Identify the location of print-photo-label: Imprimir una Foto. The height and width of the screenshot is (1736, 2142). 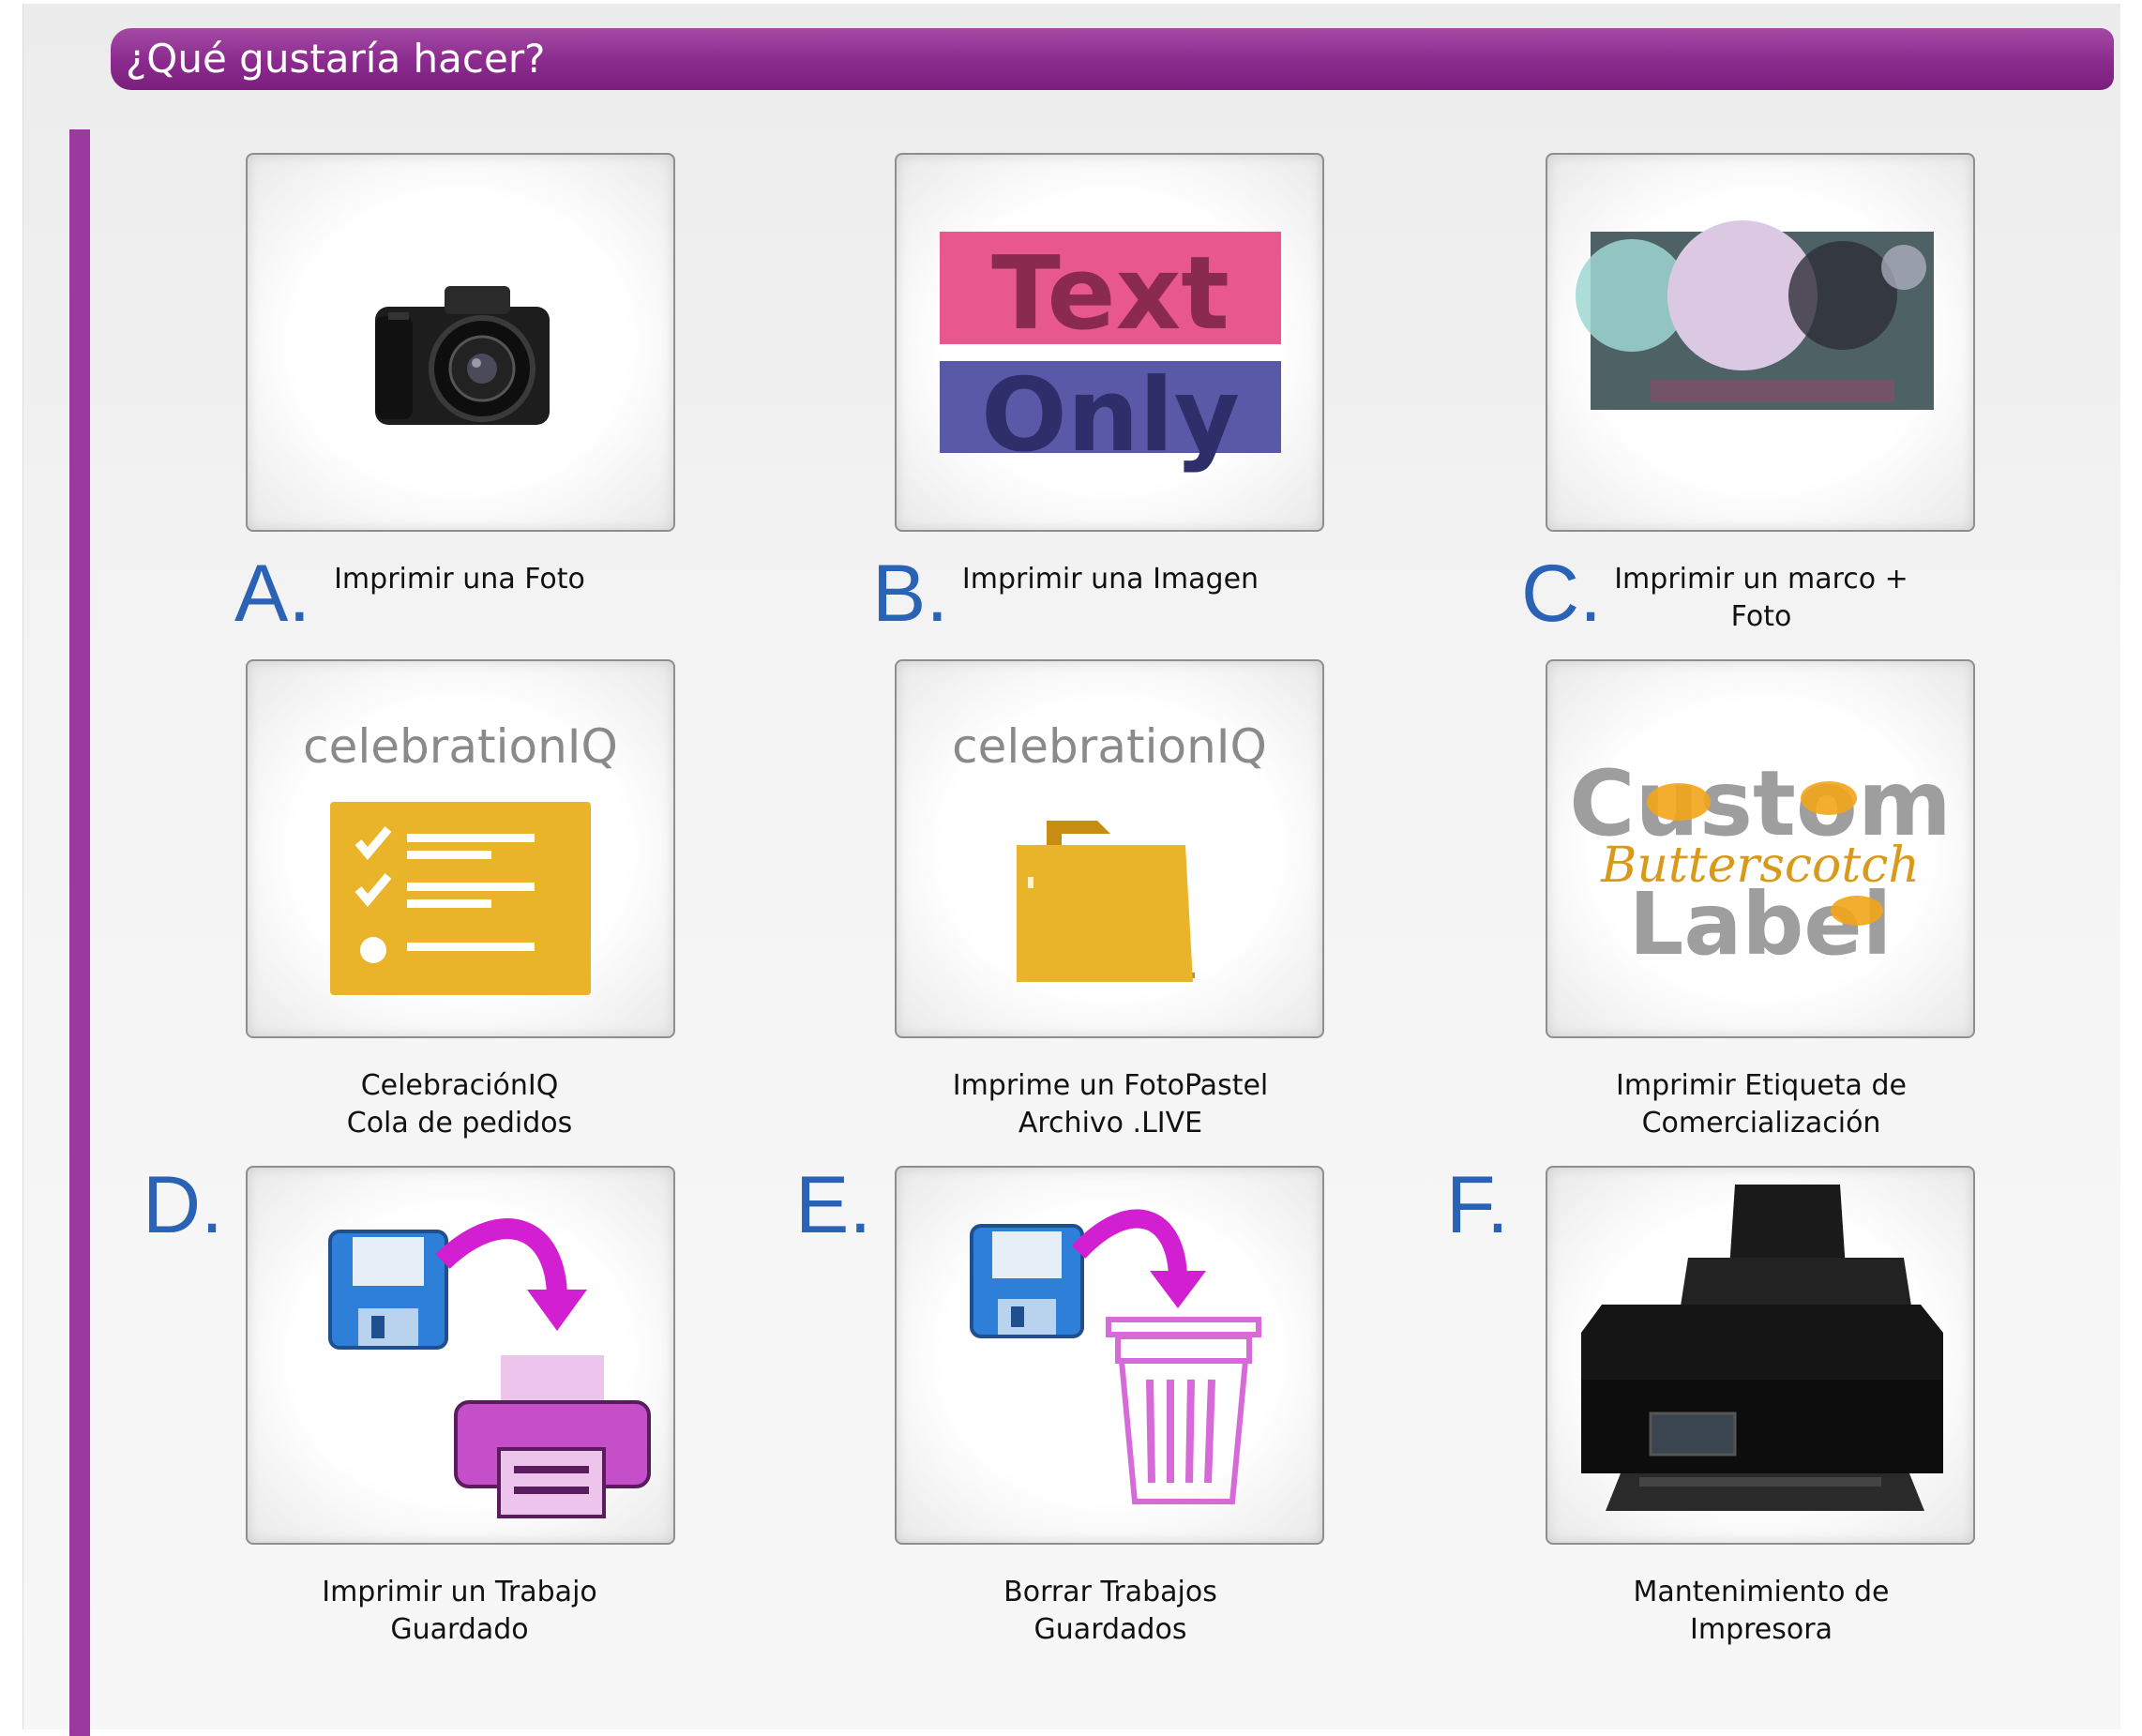
(459, 579).